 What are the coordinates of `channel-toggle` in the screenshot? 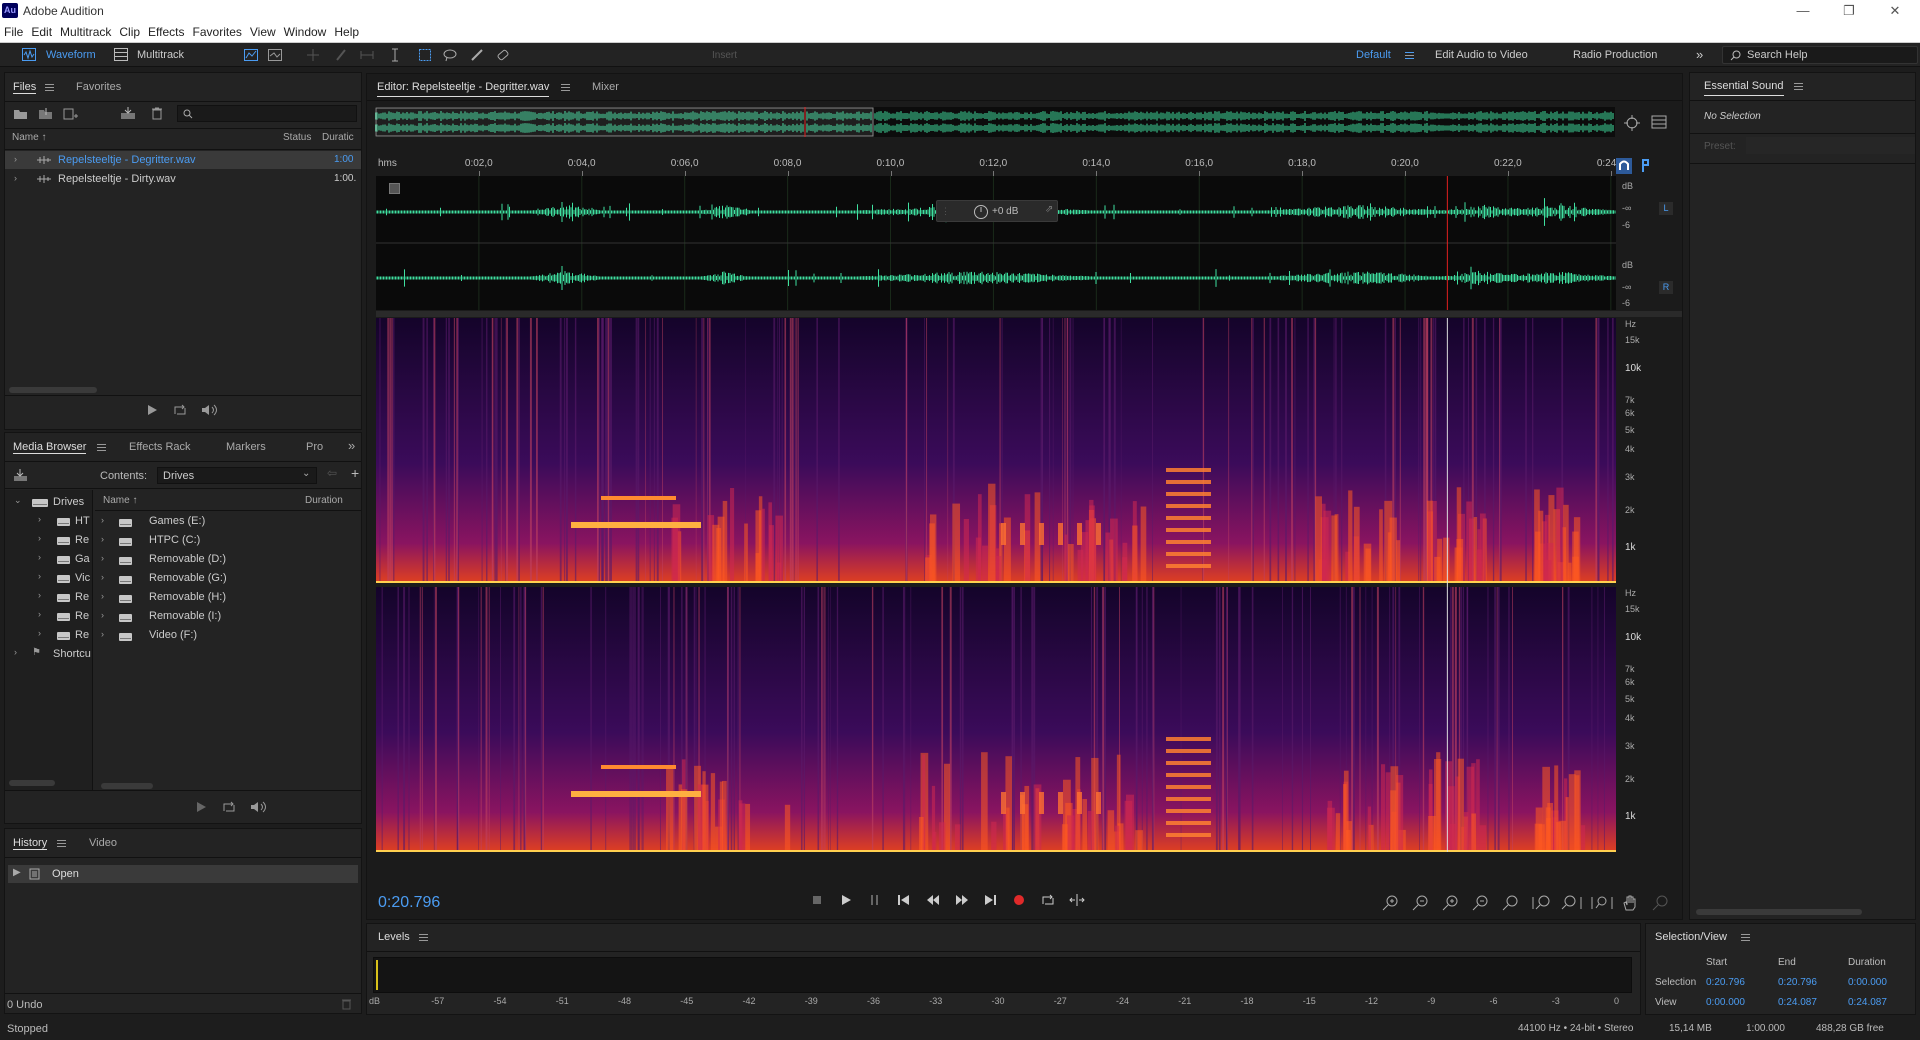 It's located at (394, 188).